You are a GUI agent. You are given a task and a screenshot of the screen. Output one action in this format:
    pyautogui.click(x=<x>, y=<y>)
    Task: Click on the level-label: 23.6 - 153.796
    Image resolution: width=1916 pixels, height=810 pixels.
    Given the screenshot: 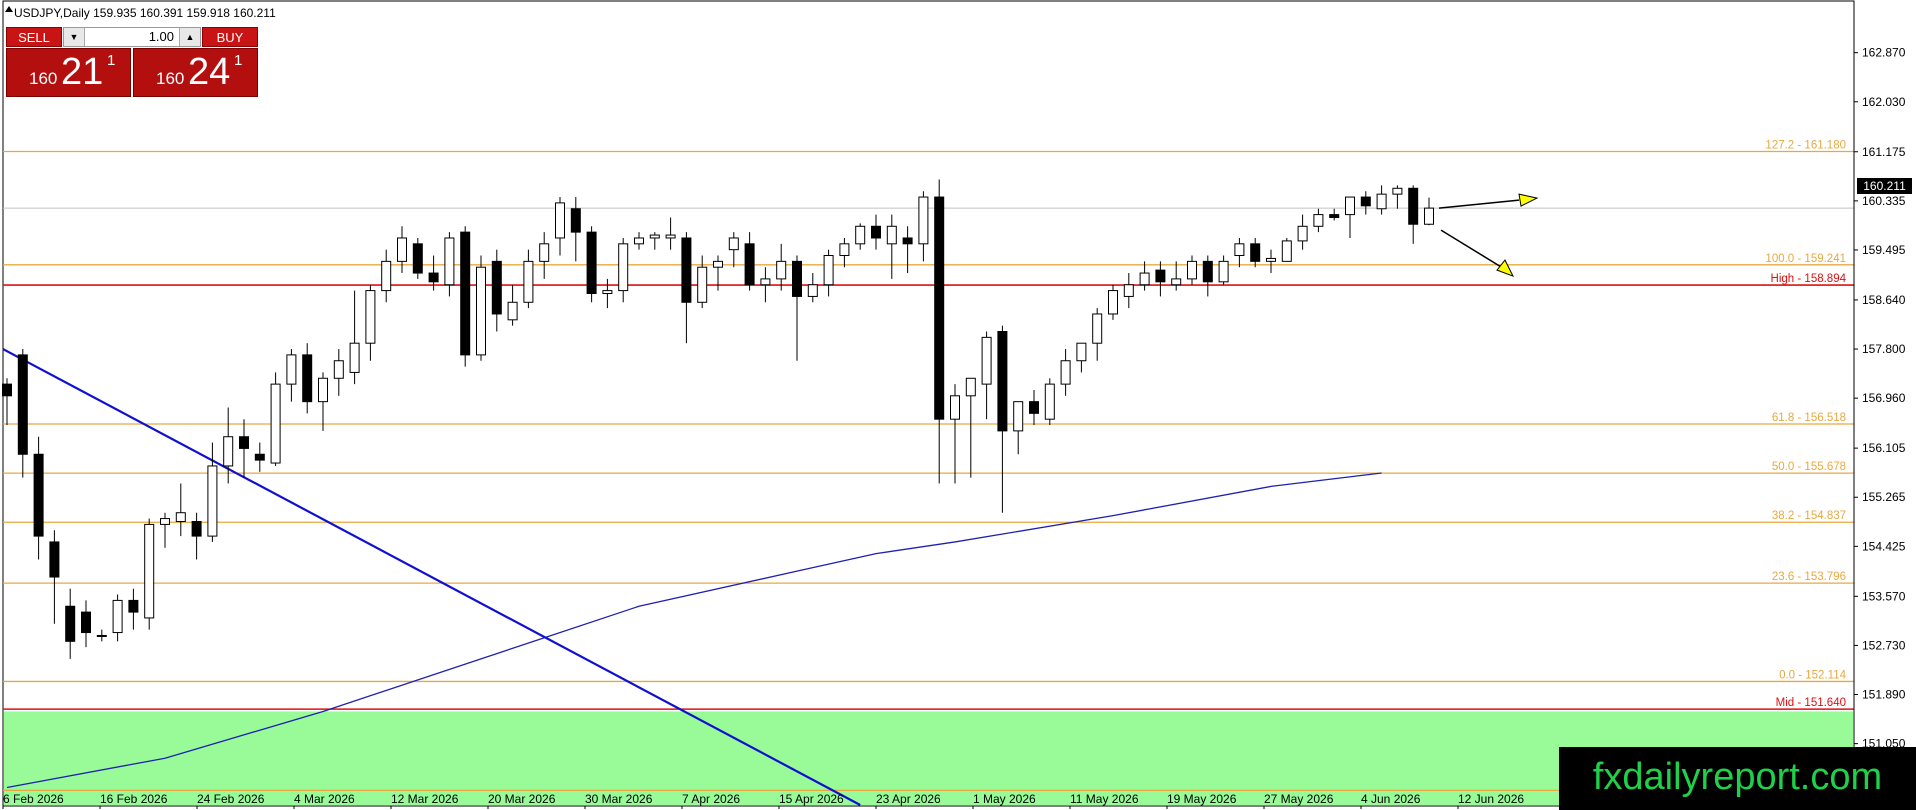 What is the action you would take?
    pyautogui.click(x=1809, y=577)
    